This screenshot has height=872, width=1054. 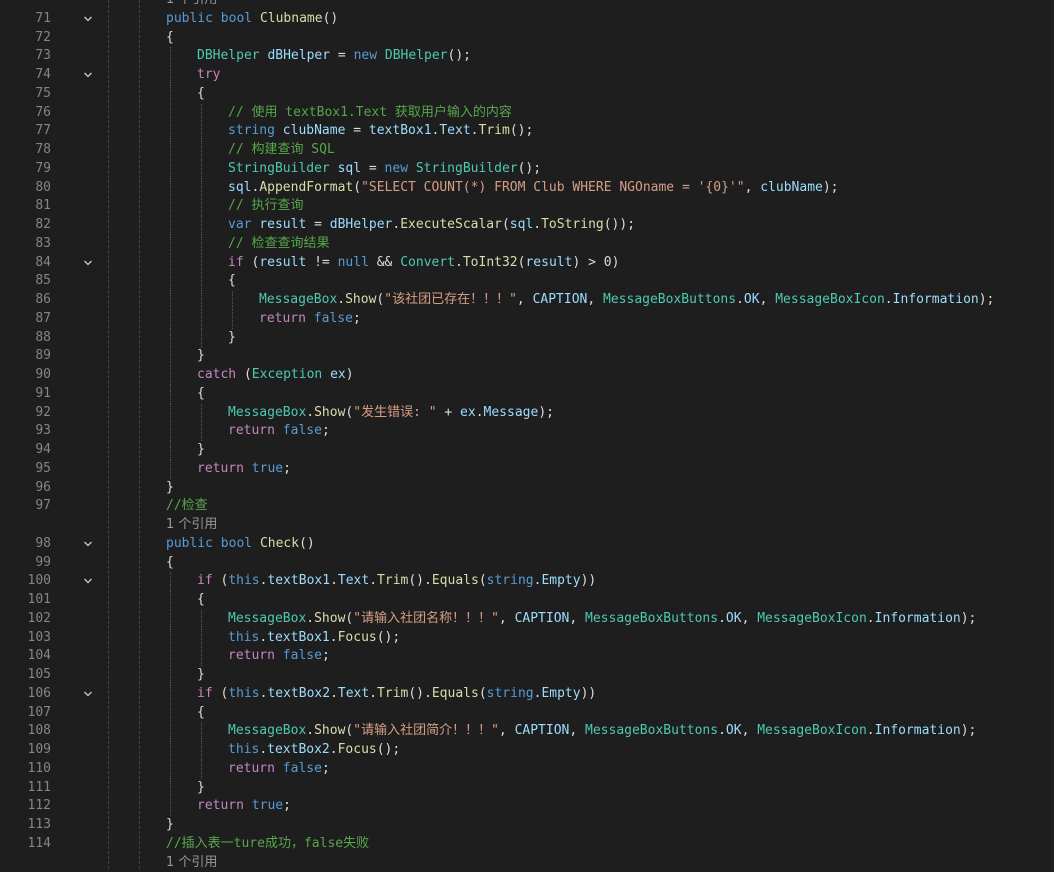 I want to click on line-number: 80, so click(x=43, y=187).